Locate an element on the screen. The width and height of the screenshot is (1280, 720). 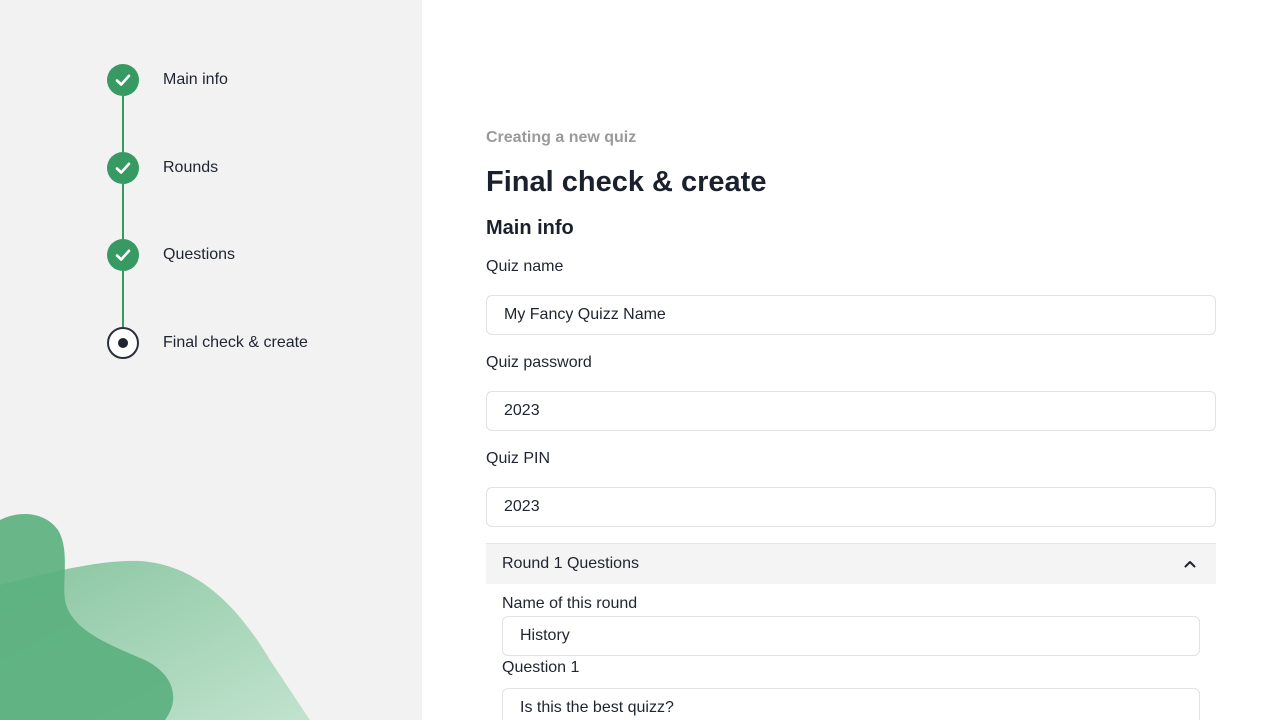
step-label: Main info is located at coordinates (195, 79).